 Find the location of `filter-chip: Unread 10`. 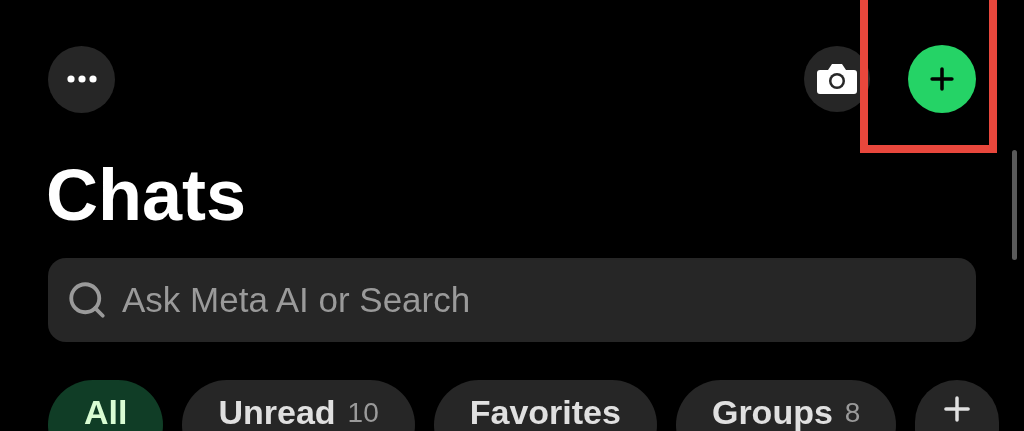

filter-chip: Unread 10 is located at coordinates (298, 405).